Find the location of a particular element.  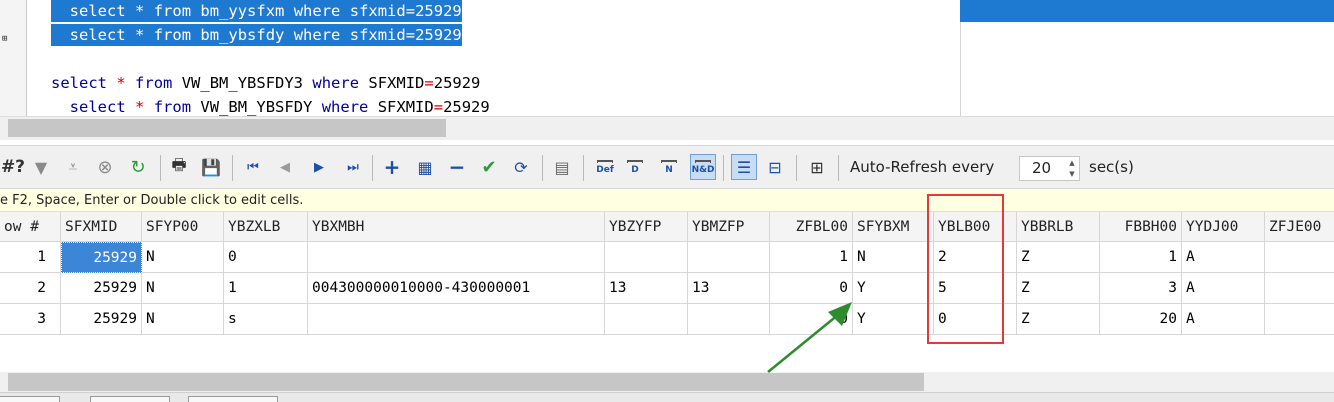

grid-cell: s is located at coordinates (266, 319).